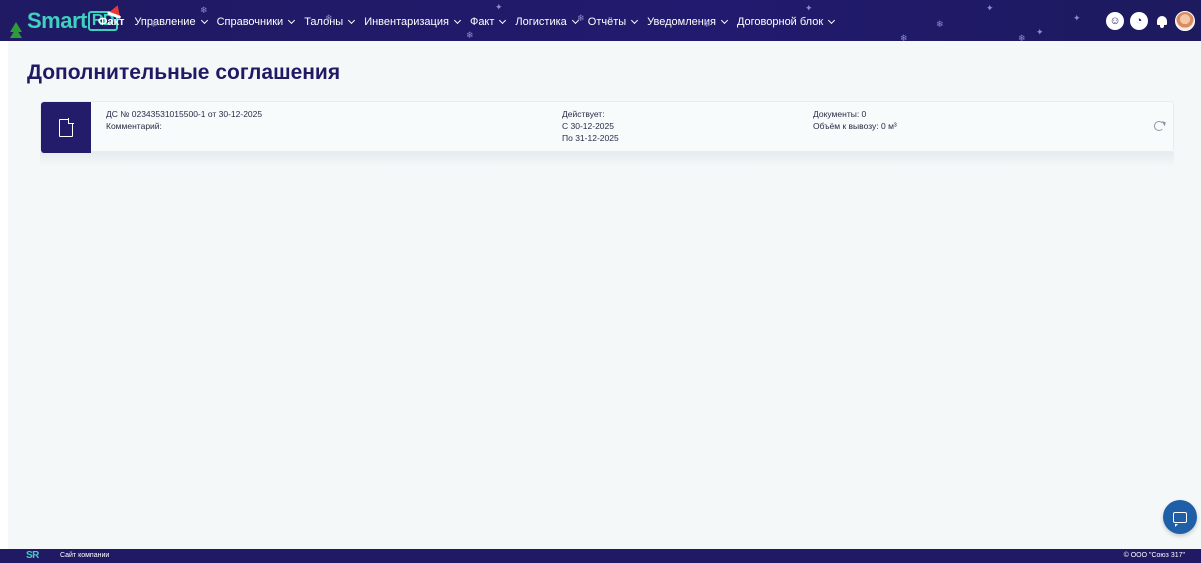 This screenshot has height=563, width=1201. Describe the element at coordinates (4, 281) in the screenshot. I see `left-strip` at that location.